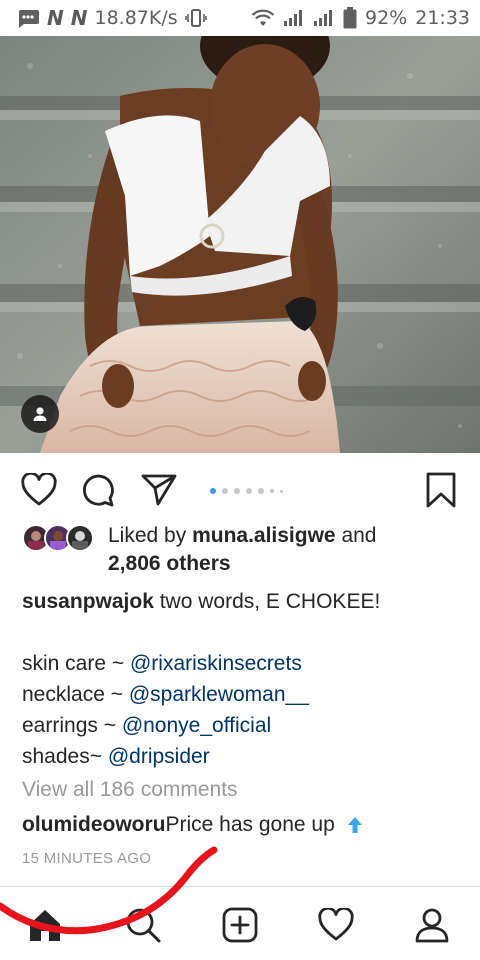 Image resolution: width=480 pixels, height=960 pixels. What do you see at coordinates (242, 550) in the screenshot?
I see `likes-text: Liked by muna.alisigwe and 2,806 others` at bounding box center [242, 550].